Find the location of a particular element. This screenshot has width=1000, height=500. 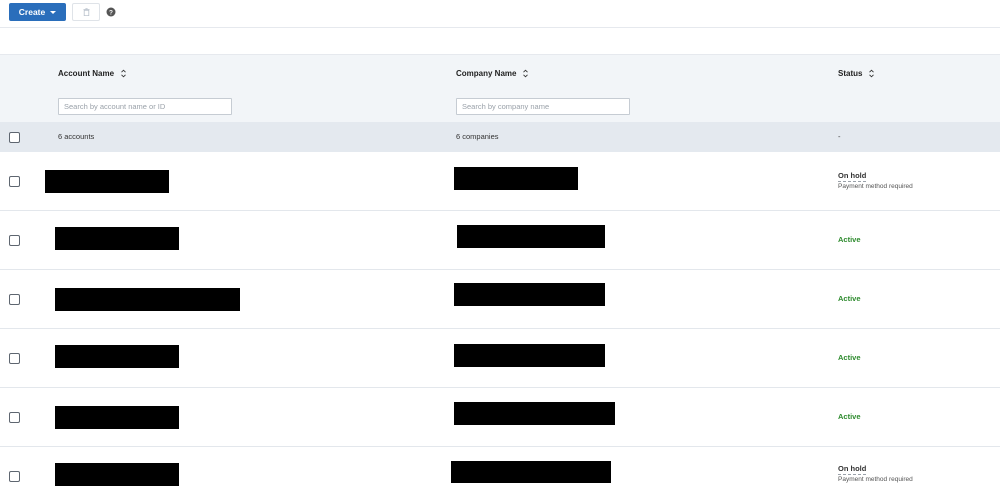

table-header: Account Name Company Name Status is located at coordinates (500, 88).